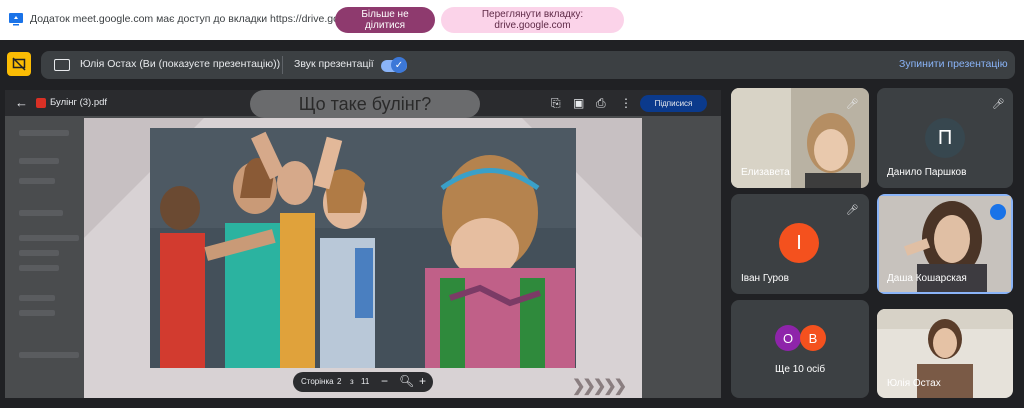 This screenshot has height=408, width=1024. Describe the element at coordinates (399, 65) in the screenshot. I see `check-icon: ✓` at that location.